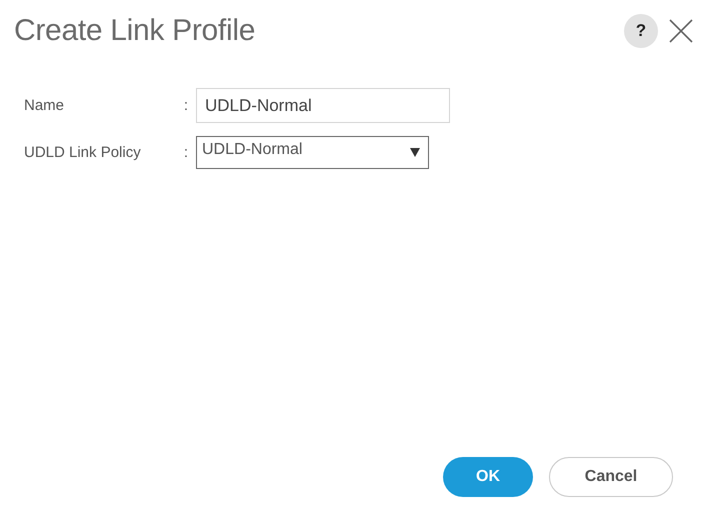 This screenshot has width=710, height=527. I want to click on caret-icon, so click(415, 152).